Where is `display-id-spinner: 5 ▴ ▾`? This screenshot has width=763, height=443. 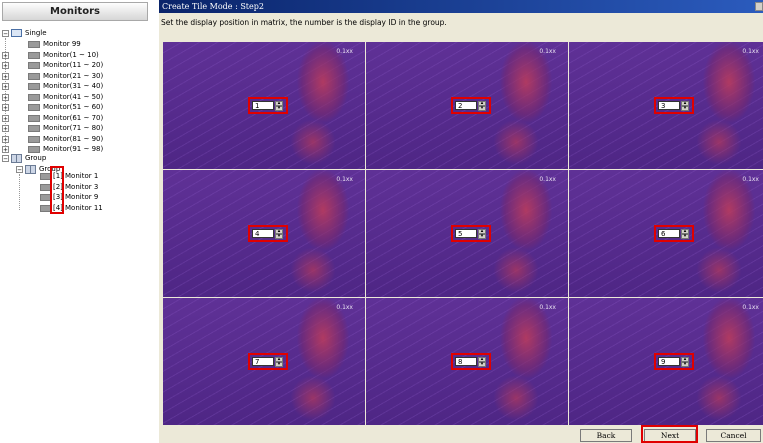 display-id-spinner: 5 ▴ ▾ is located at coordinates (471, 233).